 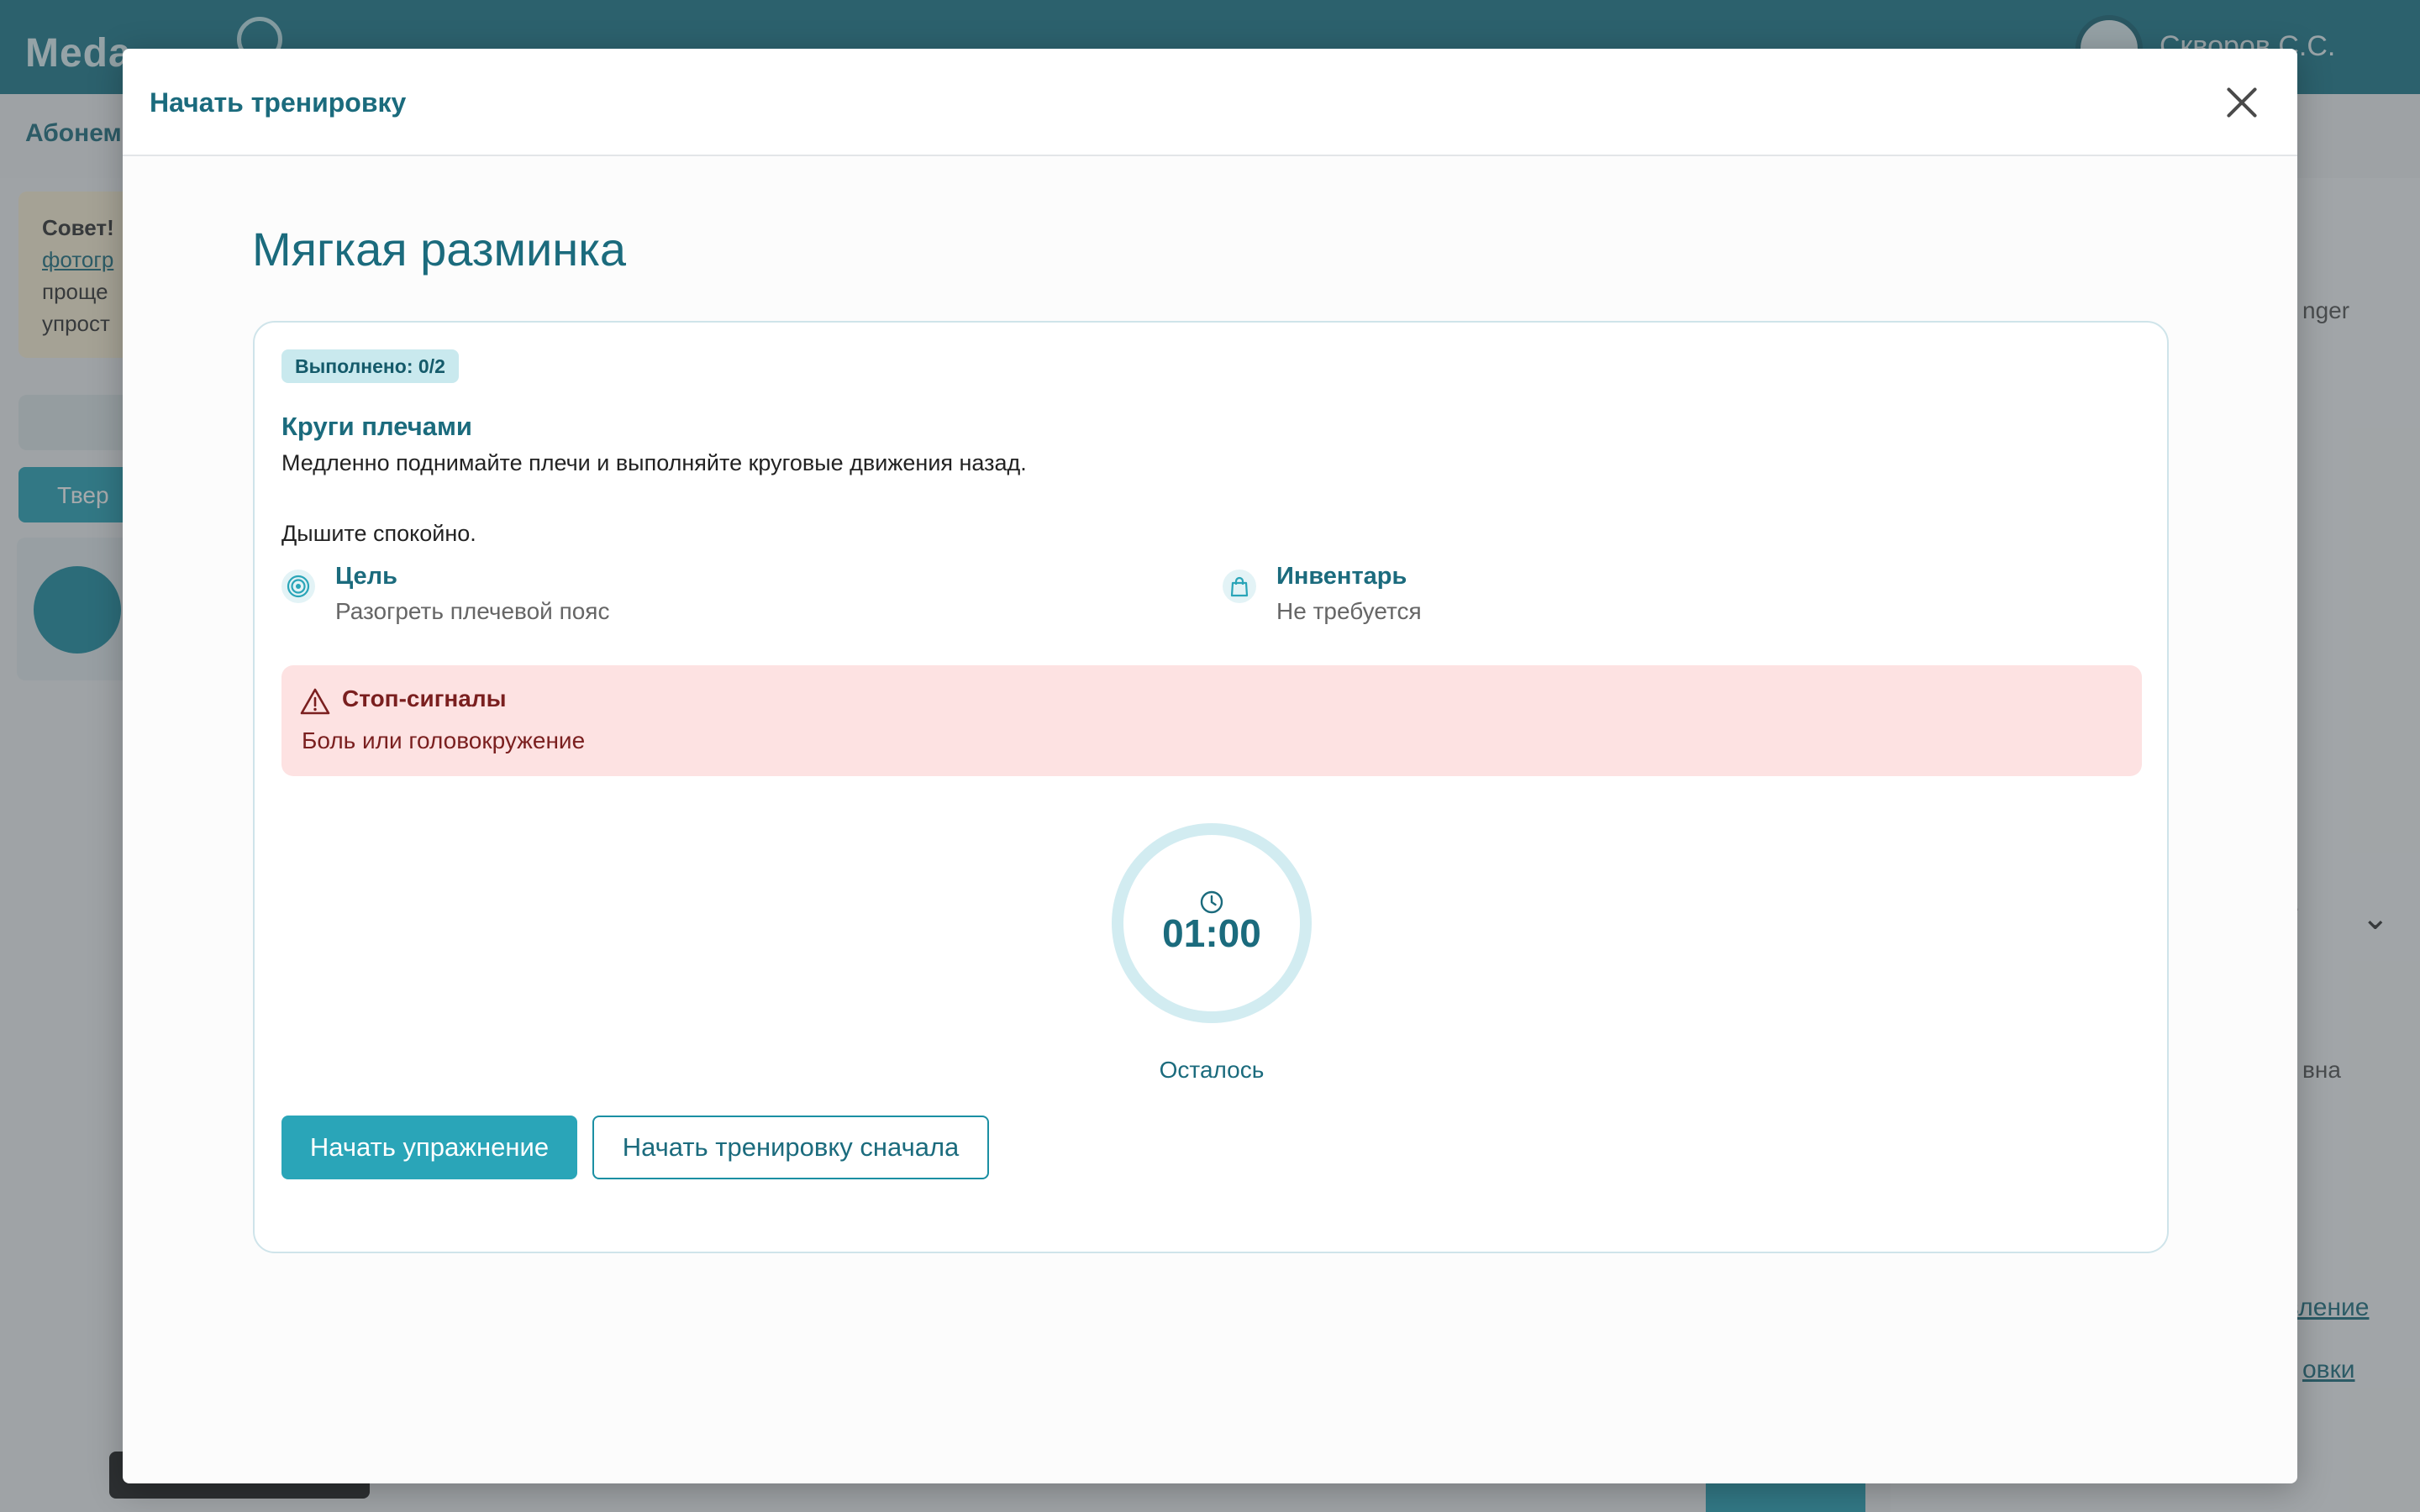 I want to click on stop-signals-alert: Стоп-сигналы Боль или головокружение, so click(x=1211, y=720).